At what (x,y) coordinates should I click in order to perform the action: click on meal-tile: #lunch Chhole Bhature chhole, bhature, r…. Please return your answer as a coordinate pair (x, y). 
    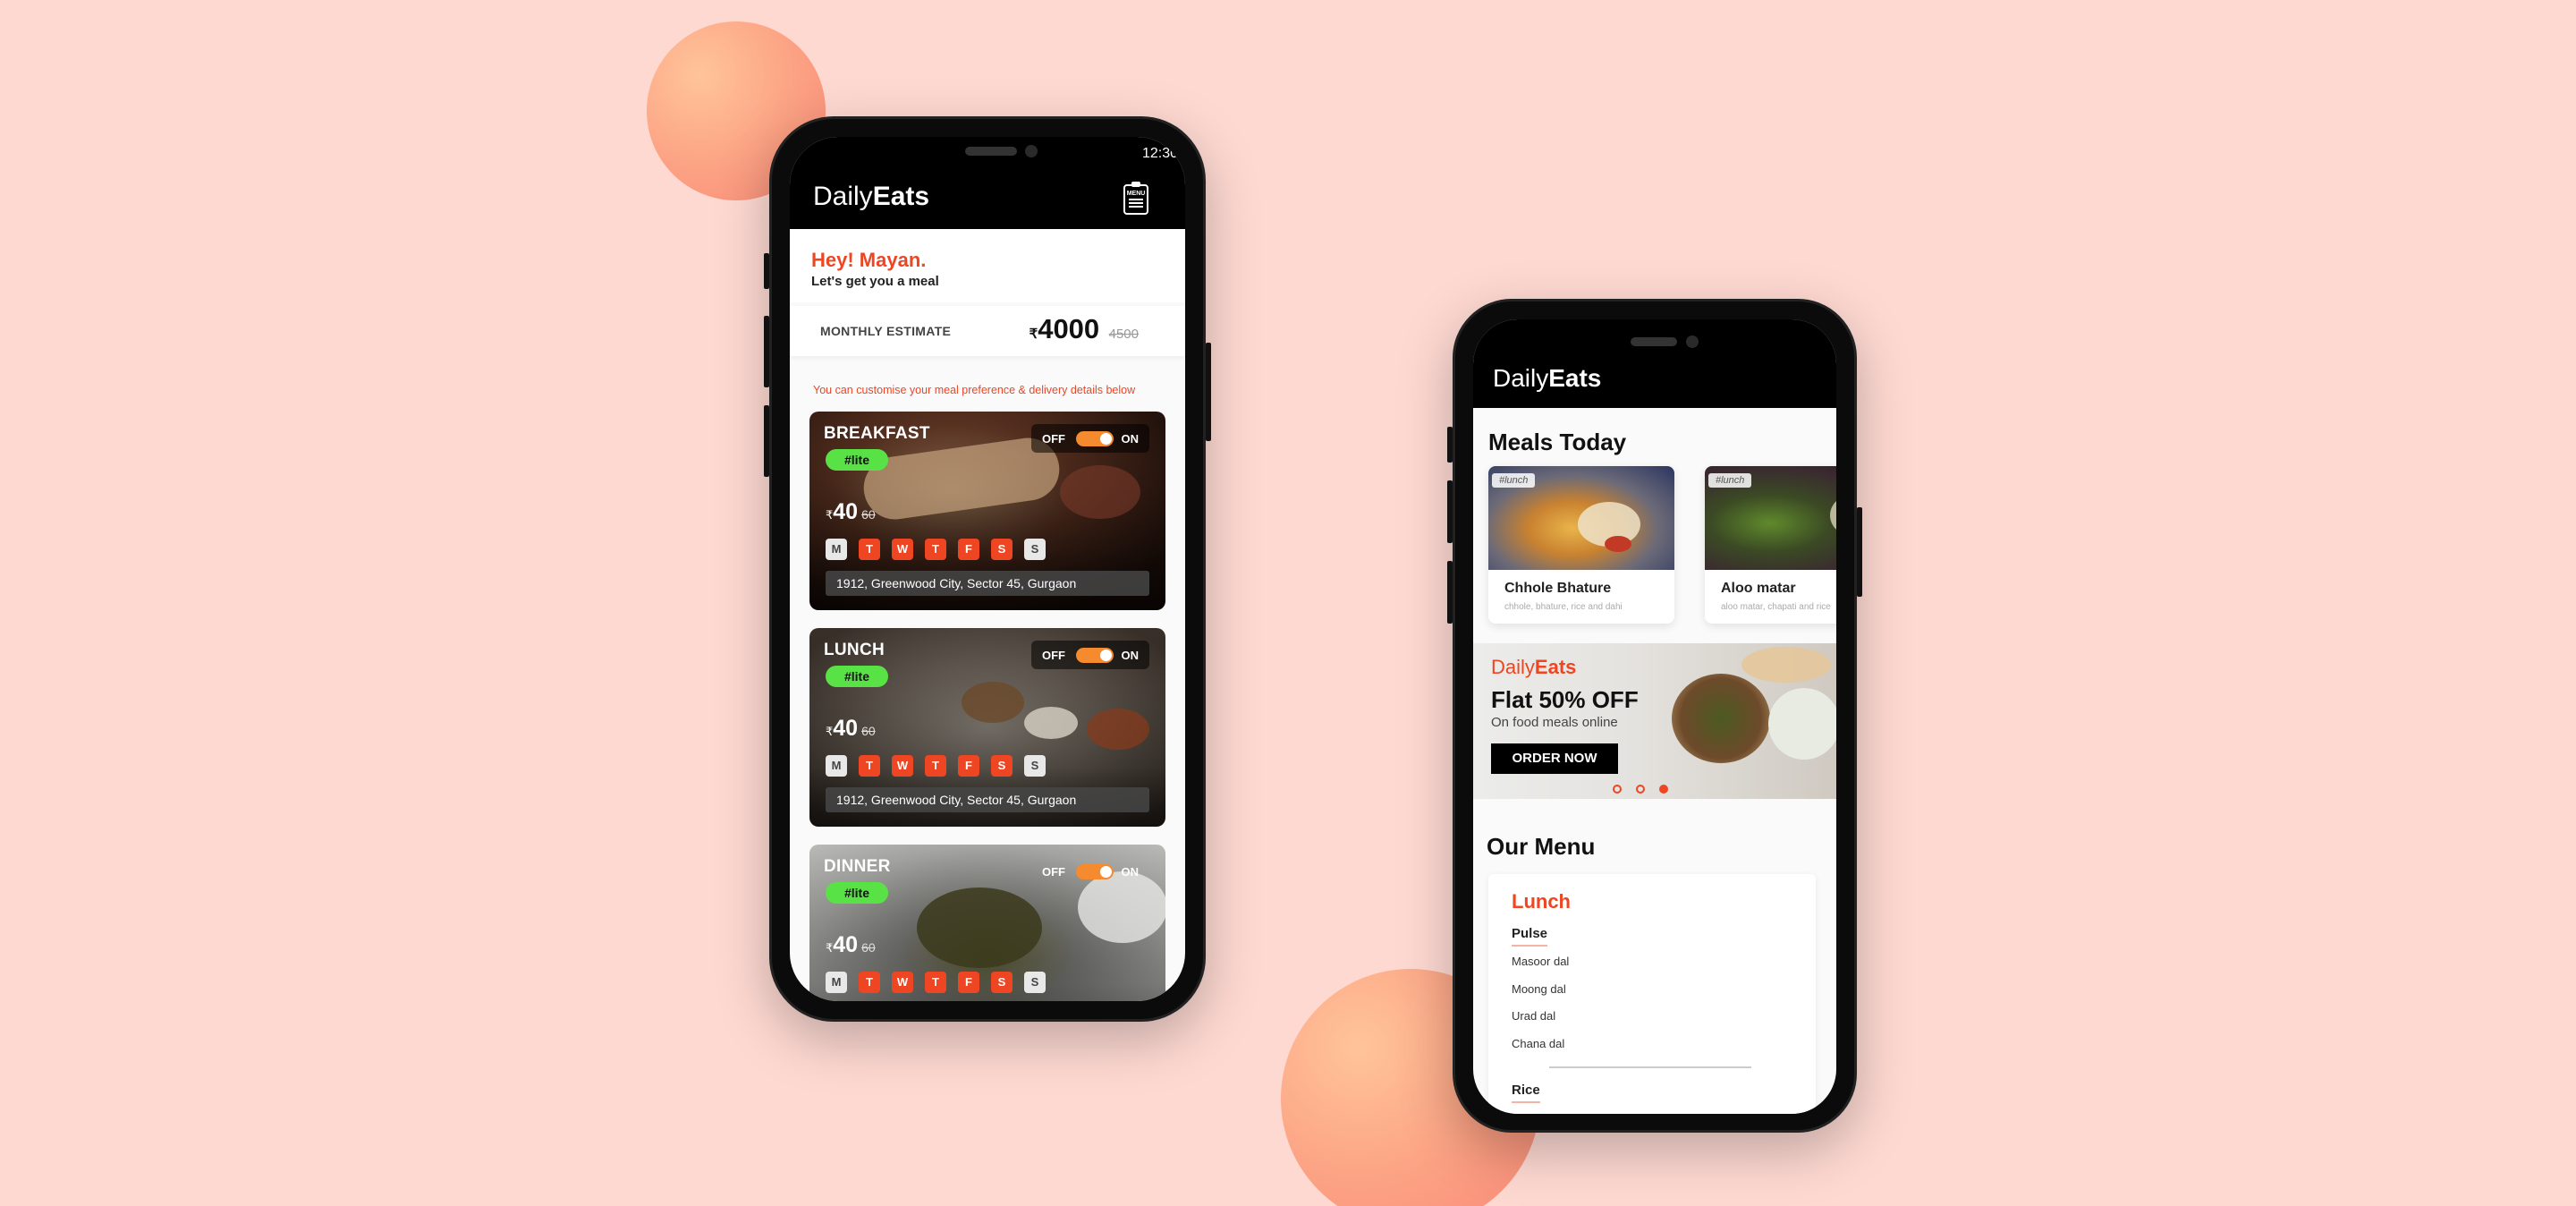
    Looking at the image, I should click on (1581, 545).